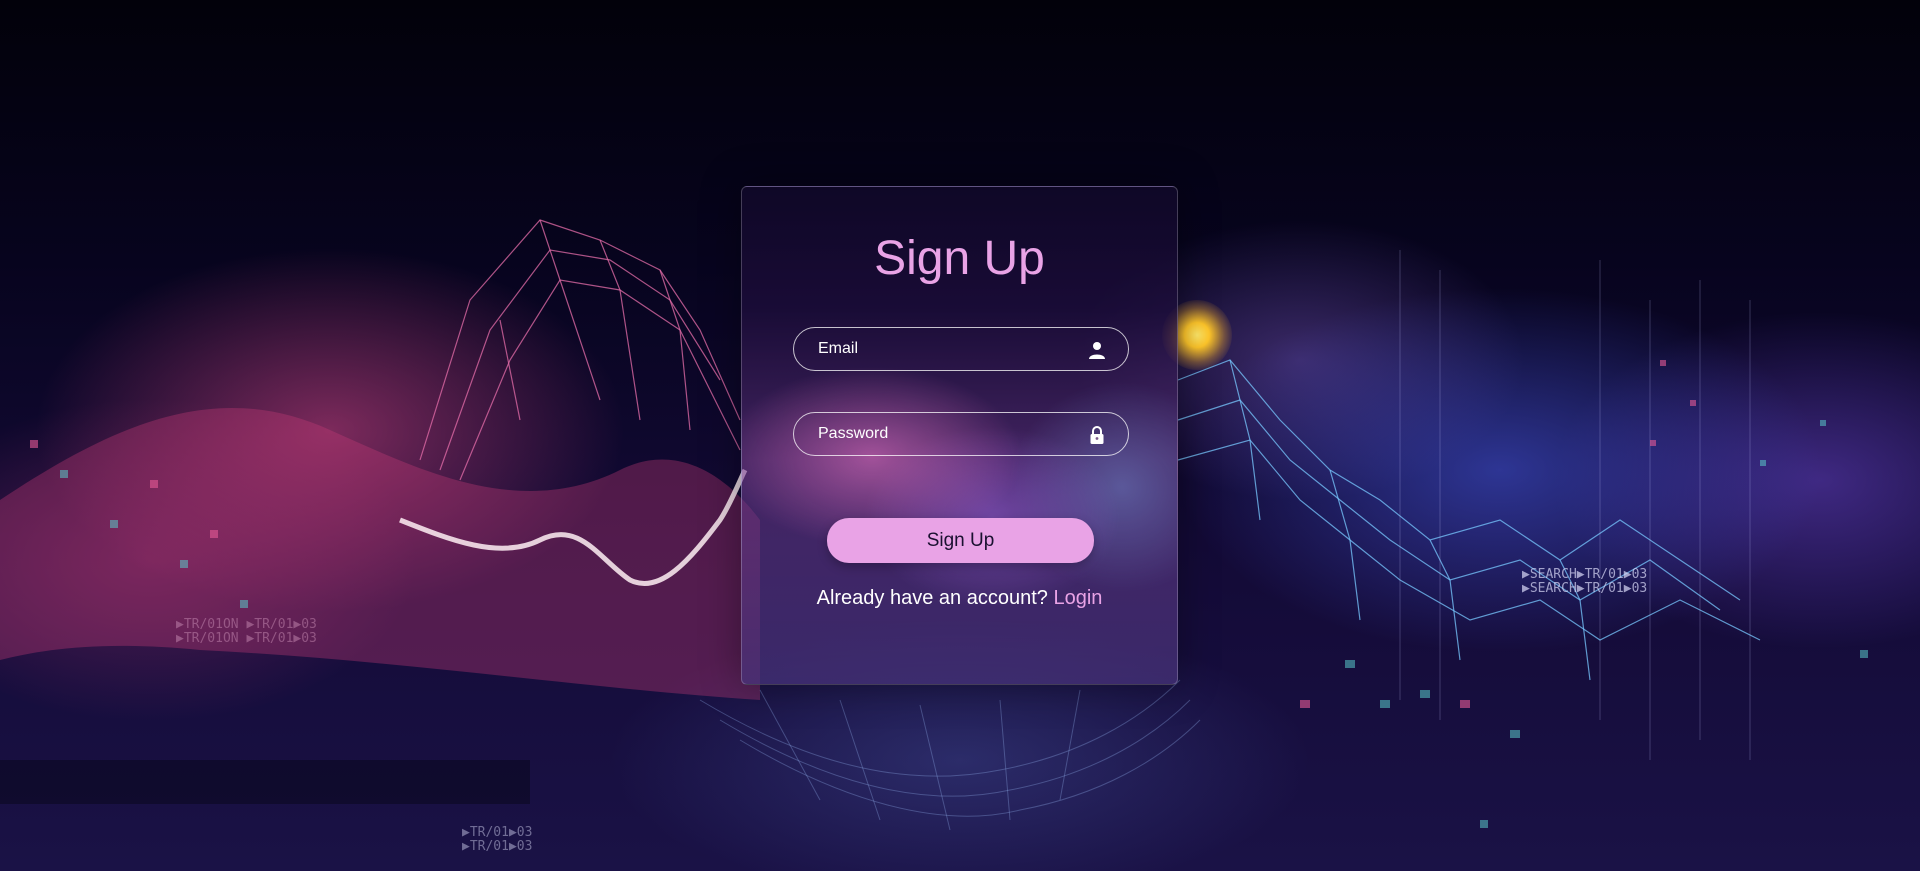  Describe the element at coordinates (497, 839) in the screenshot. I see `background-hud-text-bottom: ▶TR/01▶03 ▶TR/01▶03` at that location.